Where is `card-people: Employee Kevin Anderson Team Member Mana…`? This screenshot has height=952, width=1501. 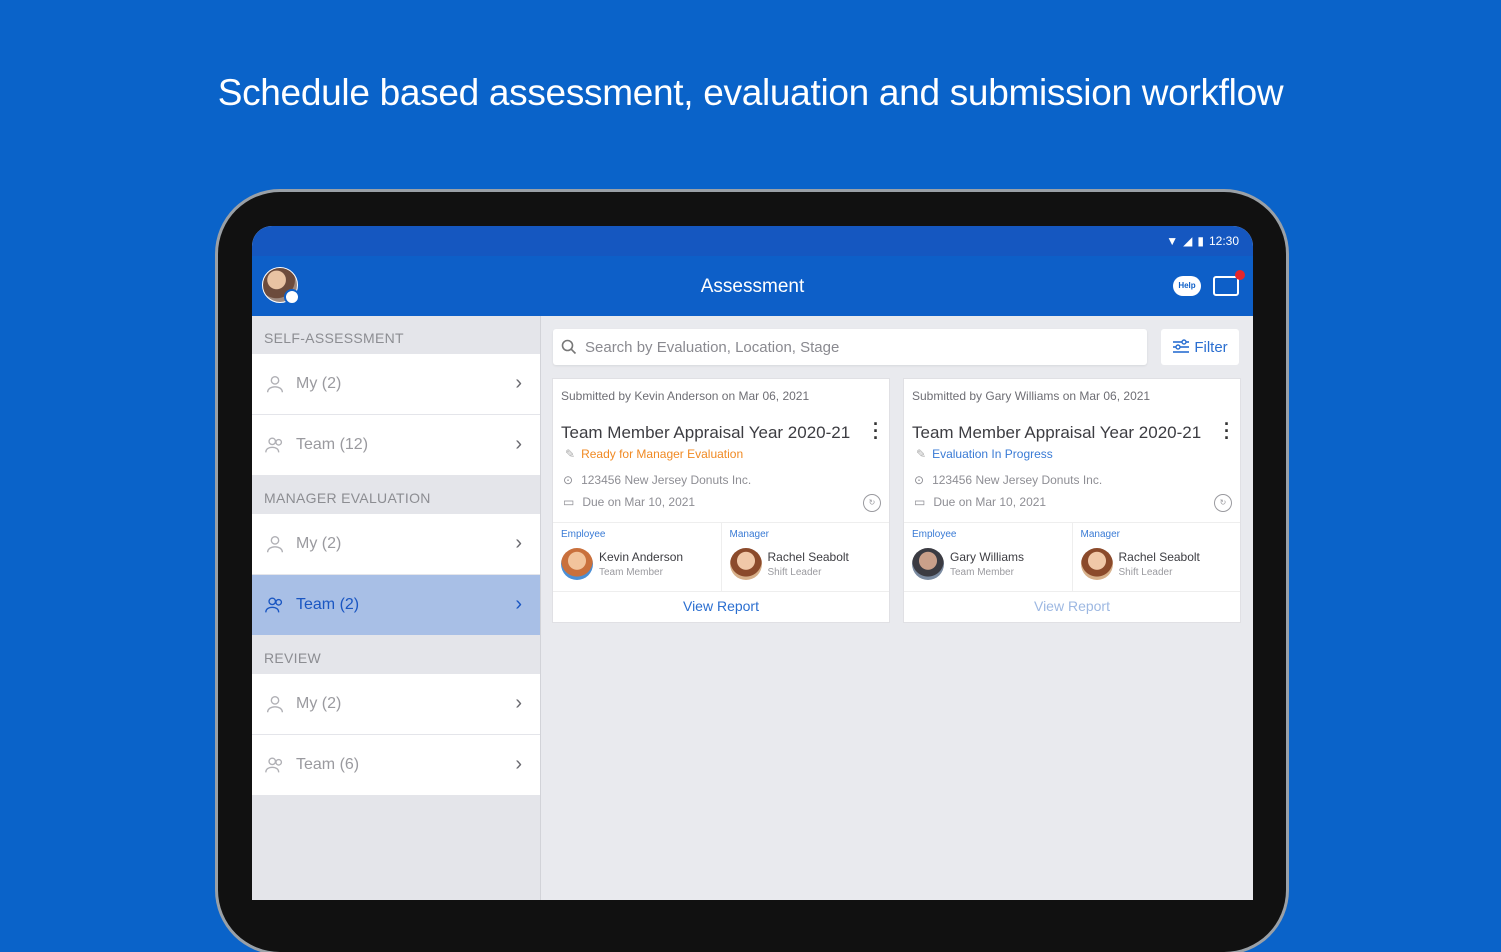
card-people: Employee Kevin Anderson Team Member Mana… is located at coordinates (721, 557).